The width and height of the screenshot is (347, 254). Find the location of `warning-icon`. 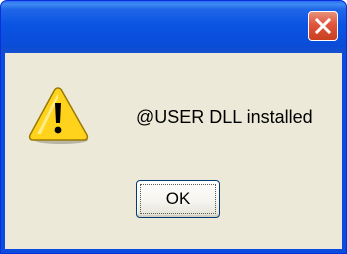

warning-icon is located at coordinates (58, 115).